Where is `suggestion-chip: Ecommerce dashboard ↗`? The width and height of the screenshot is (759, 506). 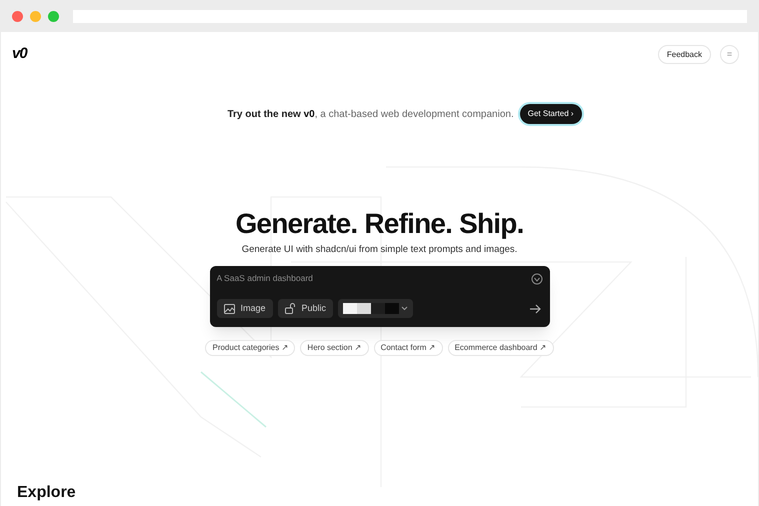
suggestion-chip: Ecommerce dashboard ↗ is located at coordinates (501, 348).